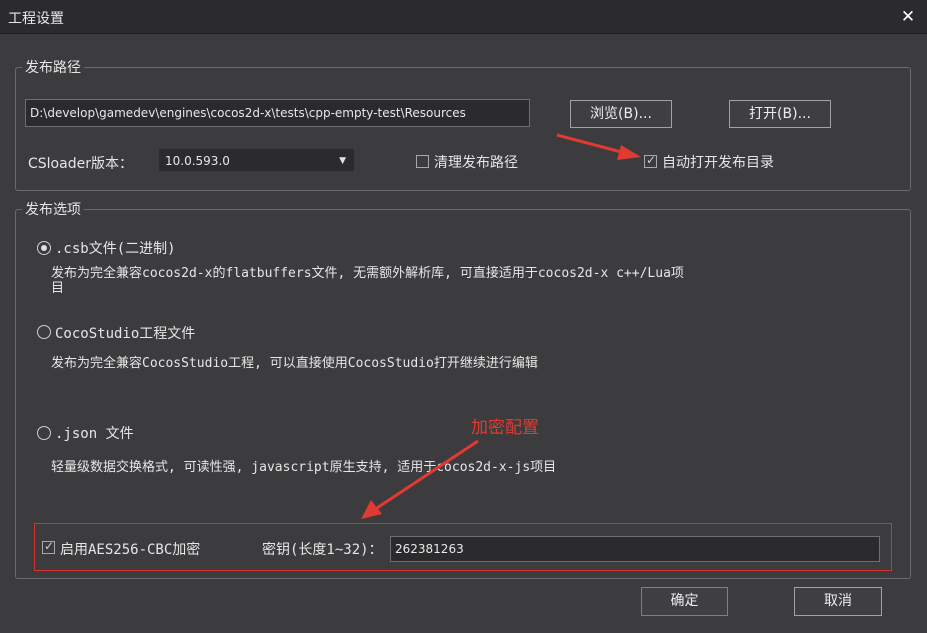  Describe the element at coordinates (322, 550) in the screenshot. I see `key-label: 密钥(长度1~32)：` at that location.